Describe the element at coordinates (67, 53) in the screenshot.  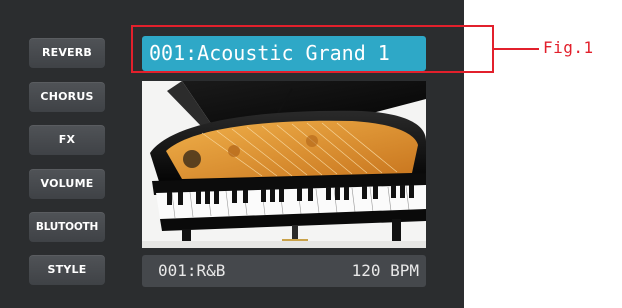
I see `reverb-button: REVERB` at that location.